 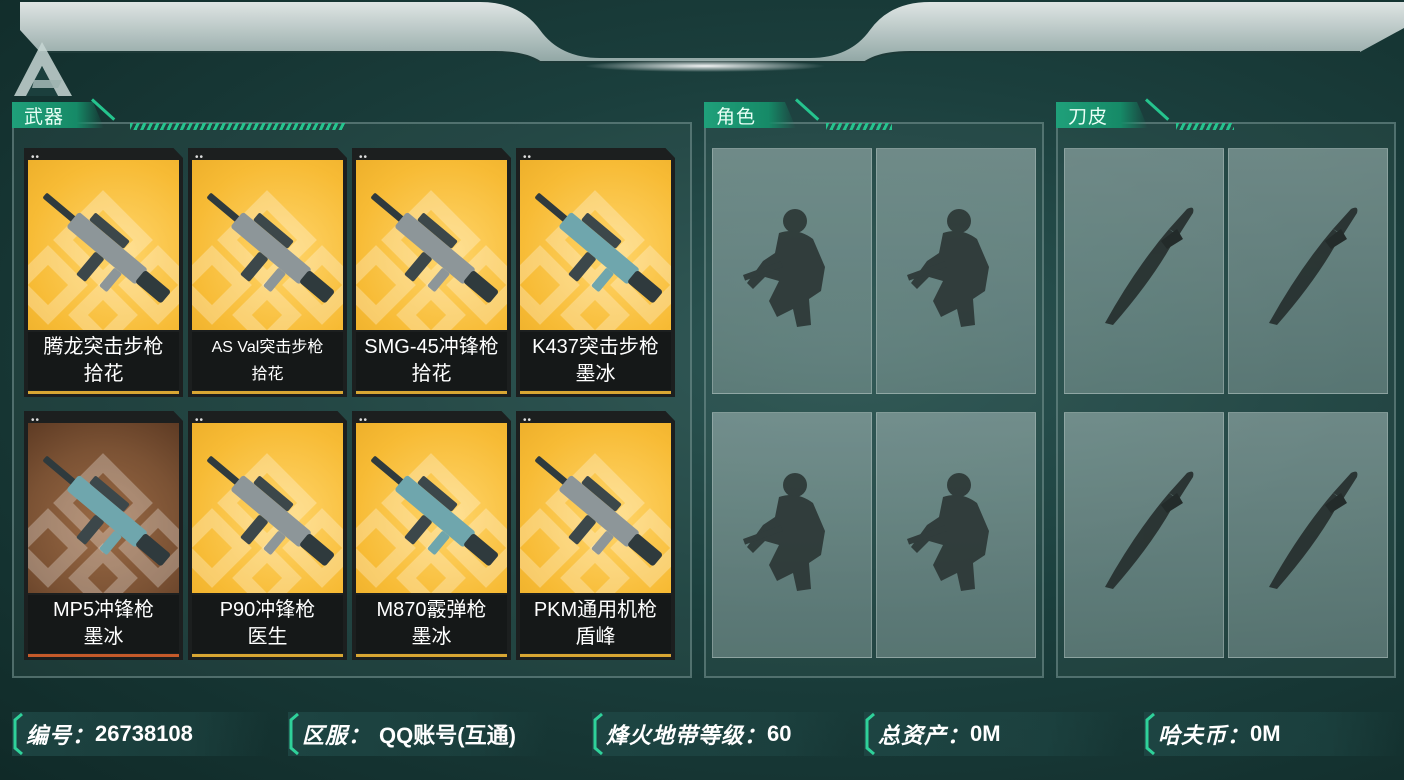 What do you see at coordinates (687, 735) in the screenshot?
I see `level-label: 烽火地带等级：` at bounding box center [687, 735].